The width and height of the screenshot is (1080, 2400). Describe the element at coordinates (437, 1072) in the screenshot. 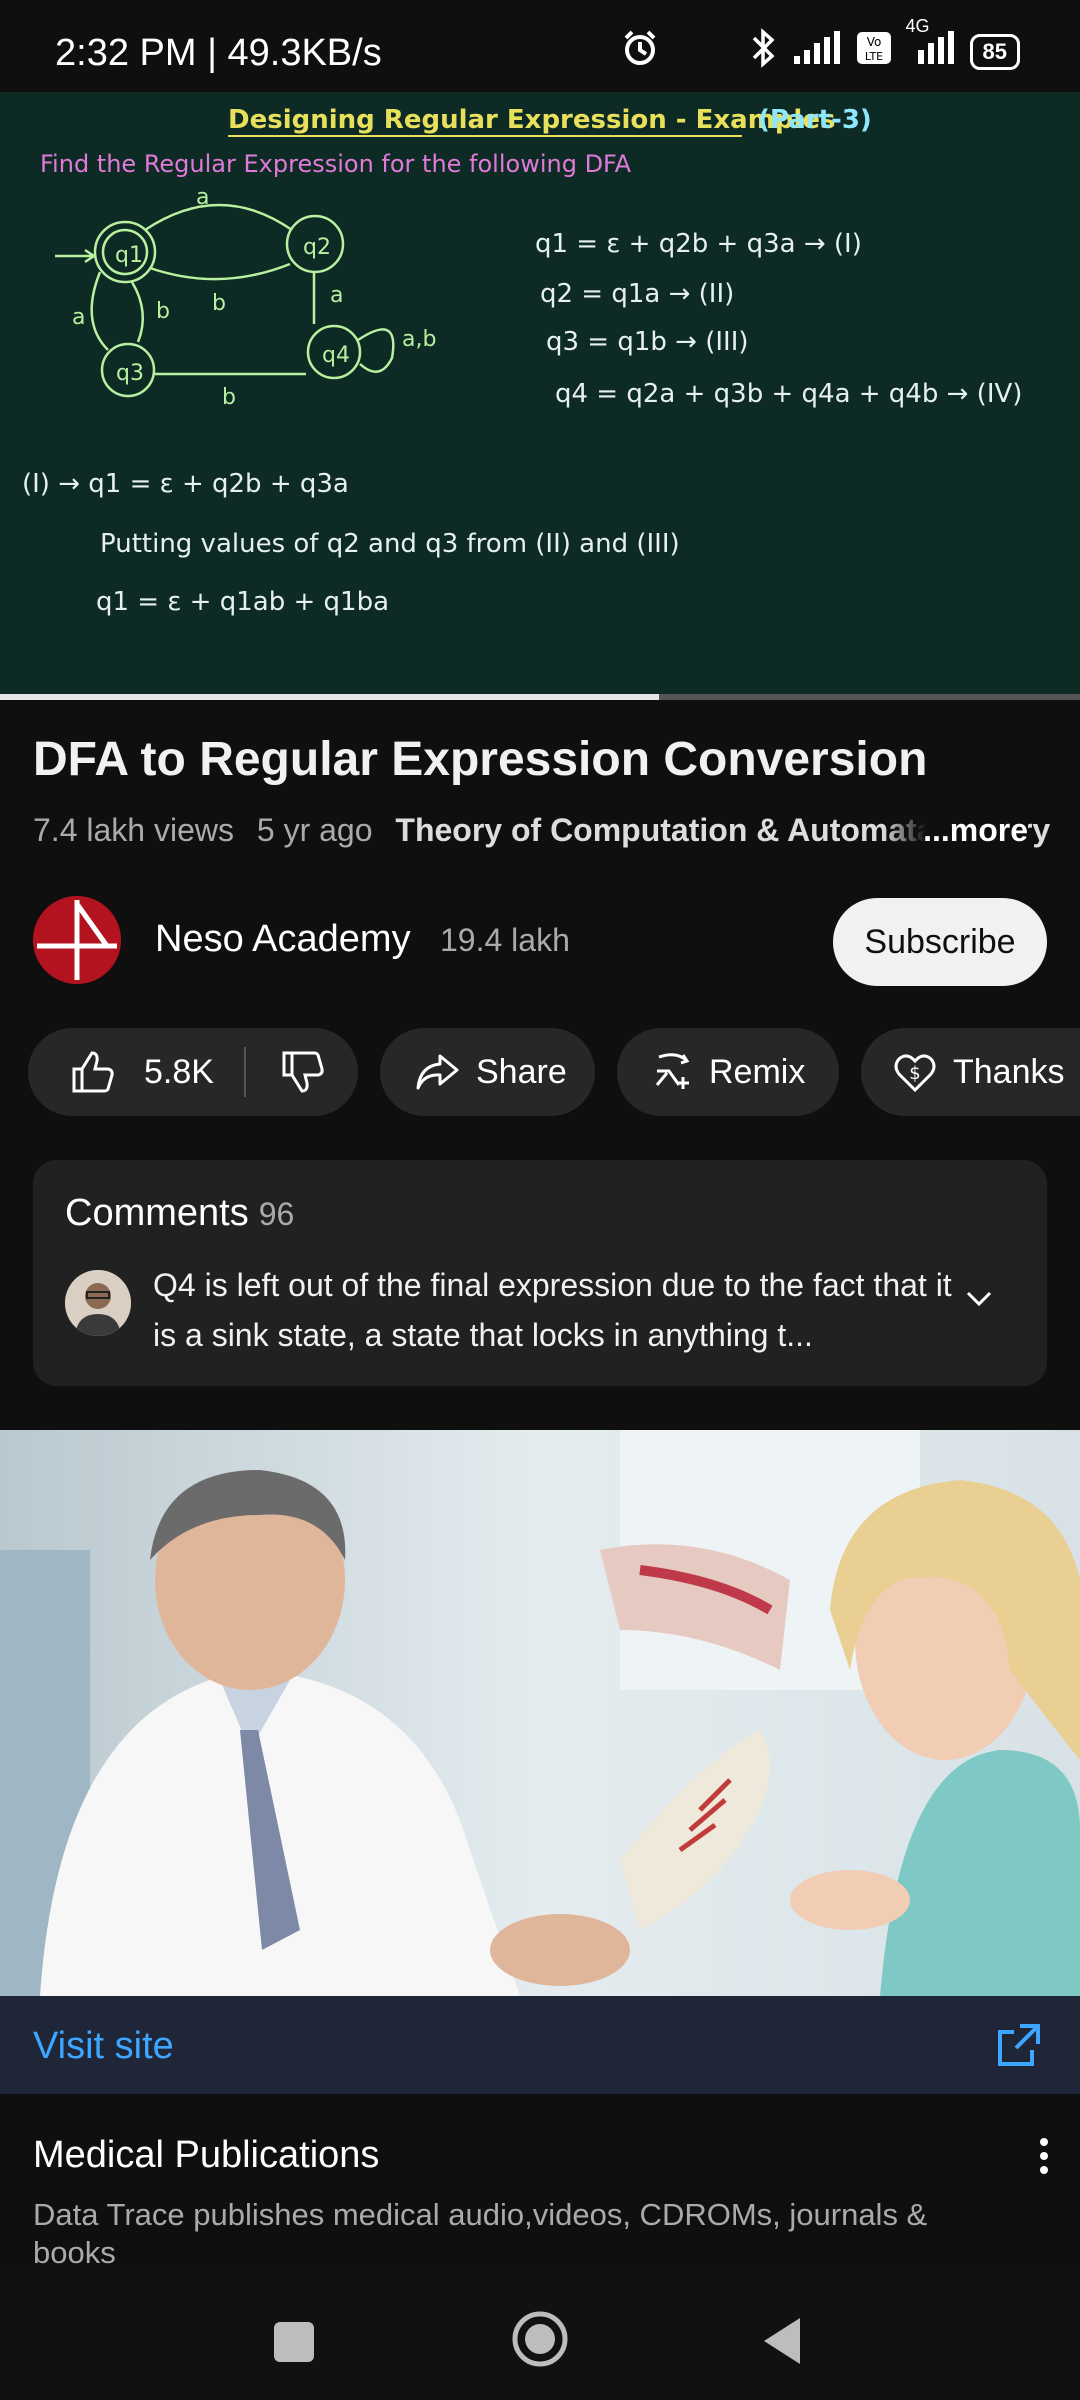

I see `share-icon` at that location.